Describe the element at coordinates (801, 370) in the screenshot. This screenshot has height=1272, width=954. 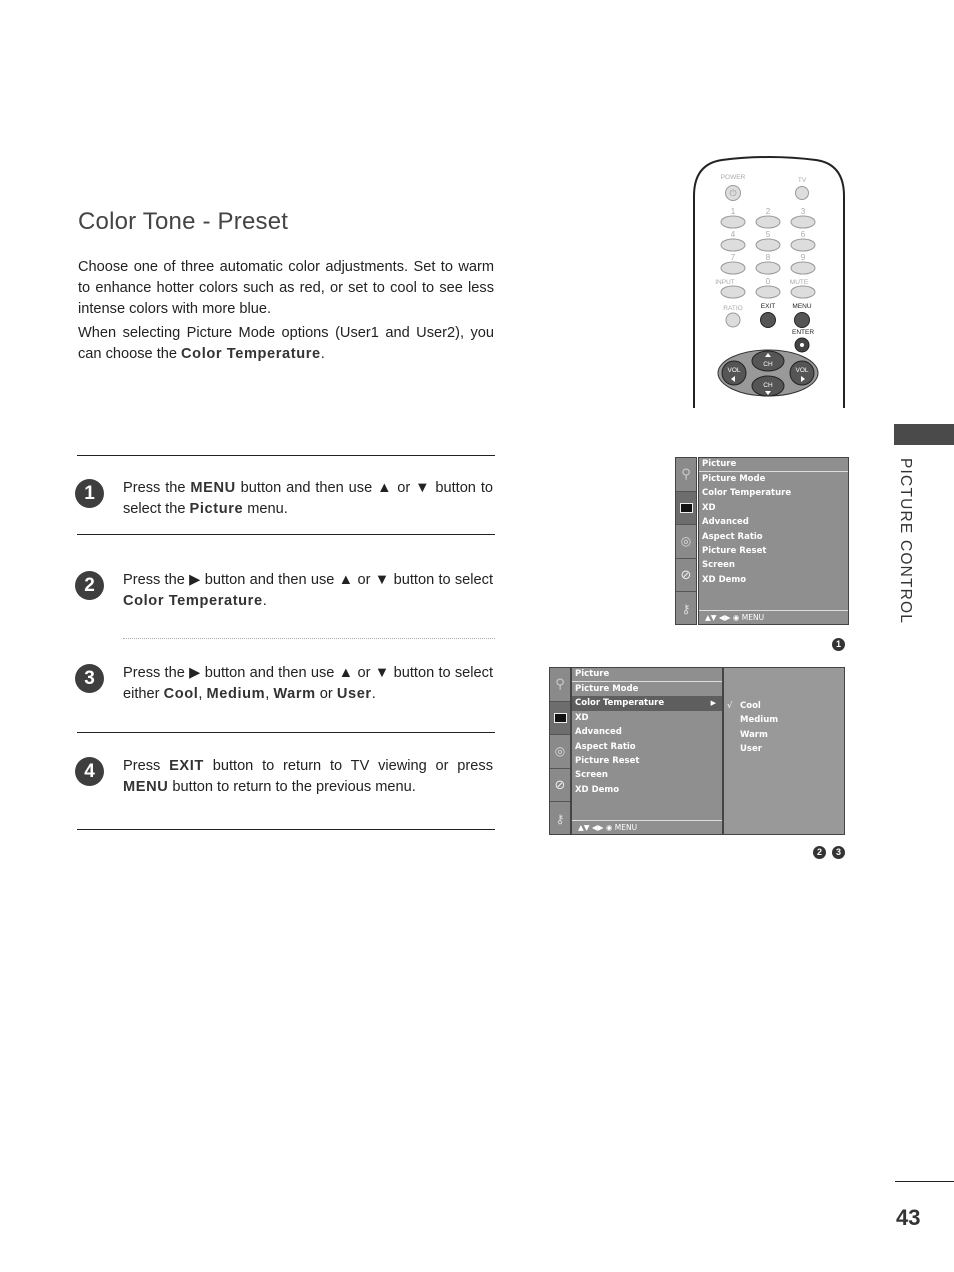
I see `vol-label: VOL` at that location.